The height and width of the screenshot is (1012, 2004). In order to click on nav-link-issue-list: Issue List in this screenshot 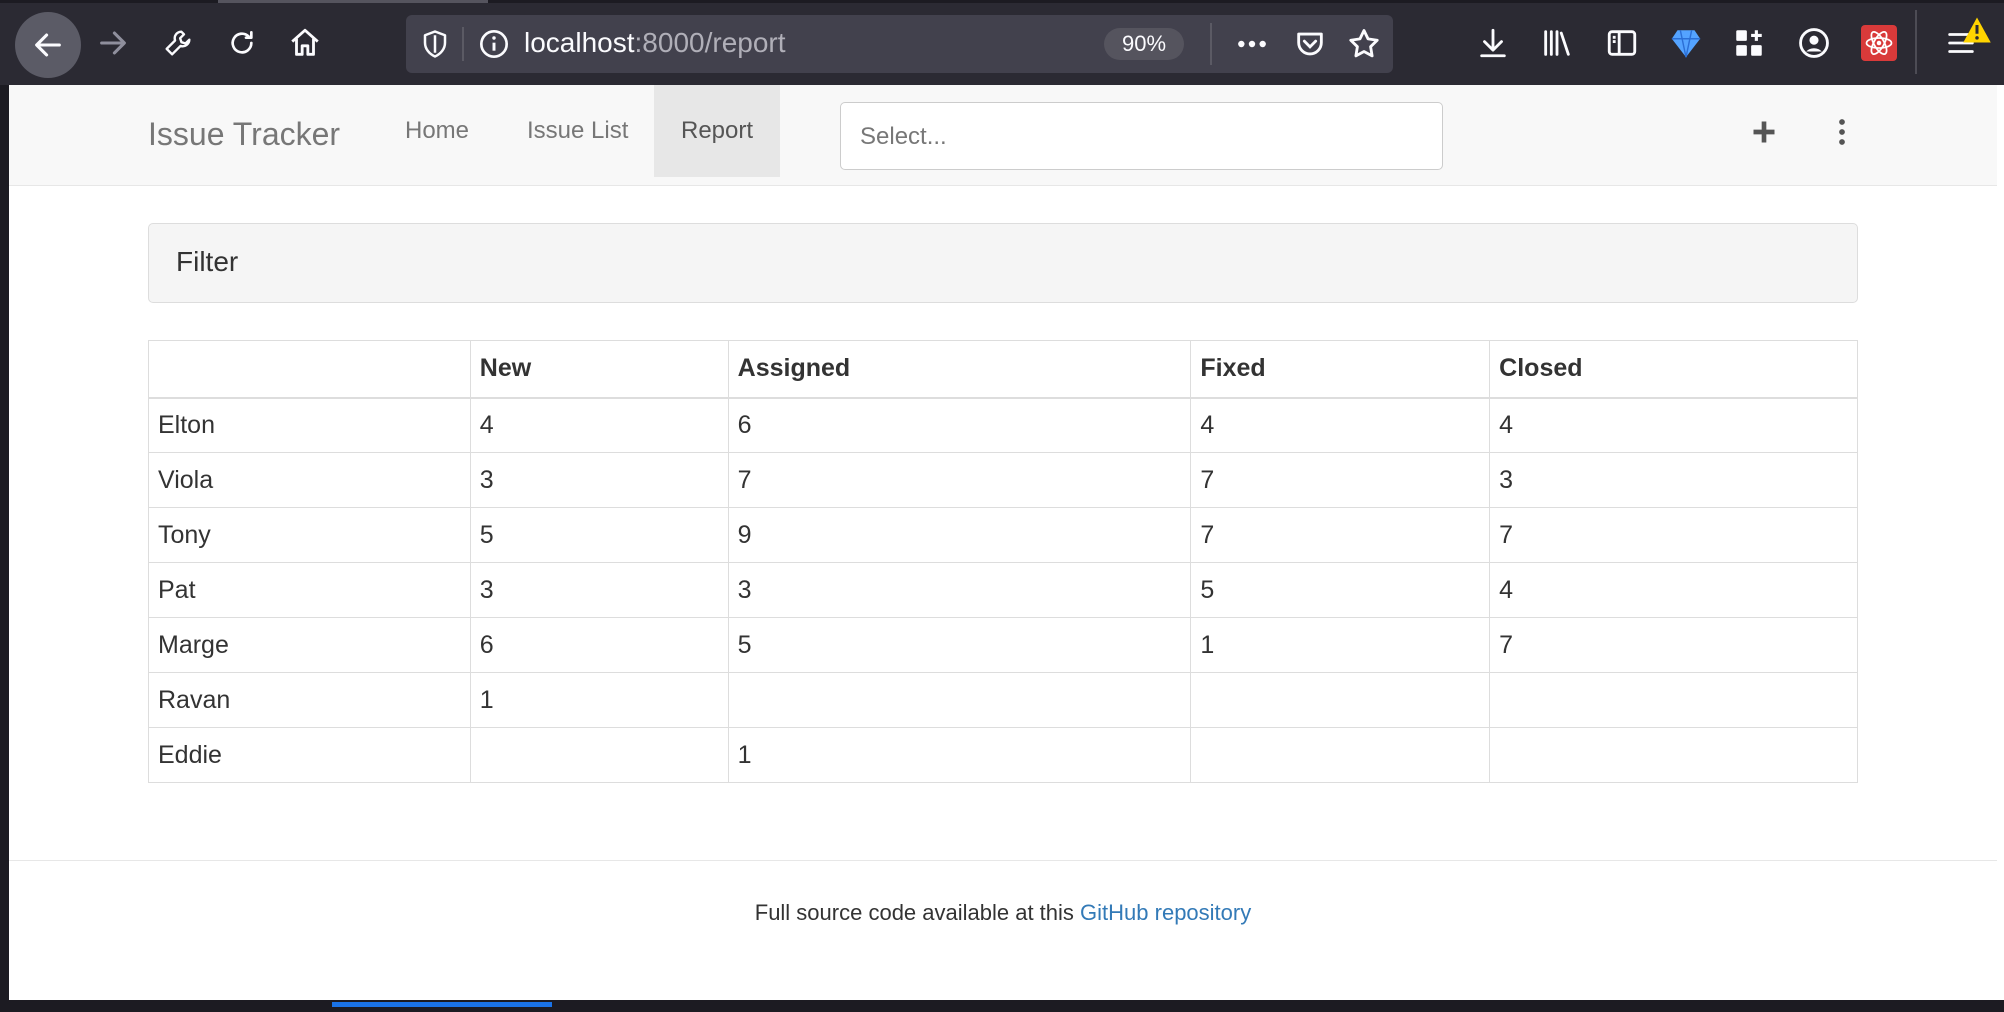, I will do `click(577, 131)`.